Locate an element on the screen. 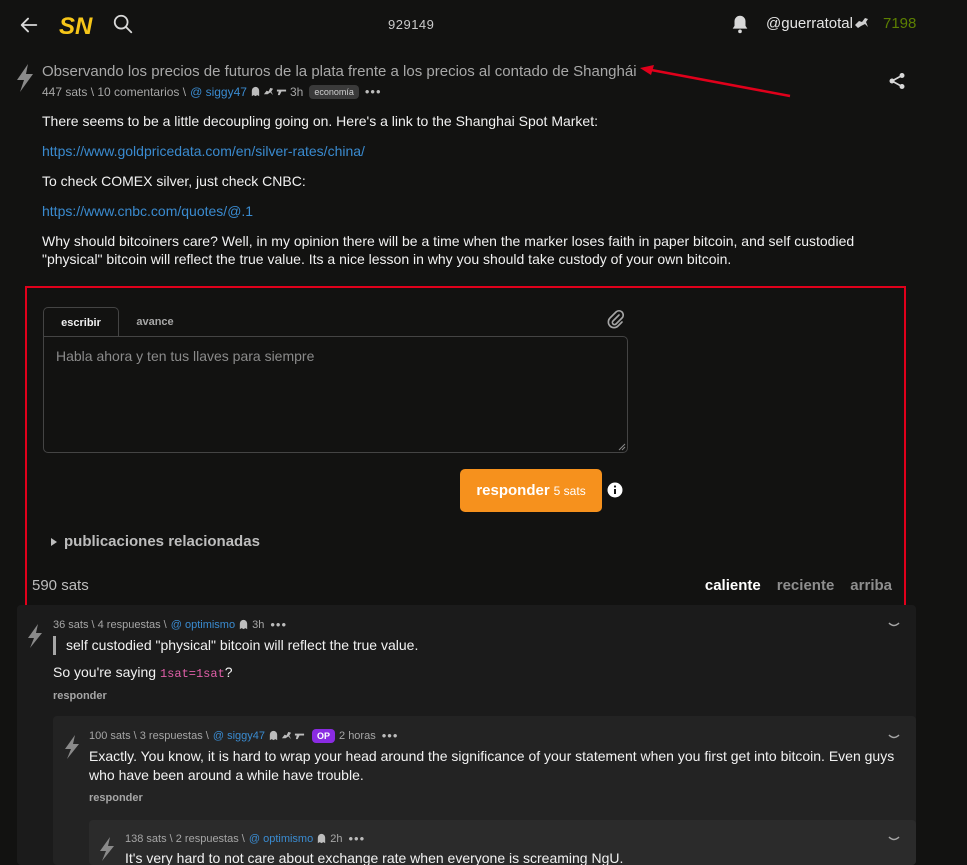  comment-age: 2h is located at coordinates (336, 839).